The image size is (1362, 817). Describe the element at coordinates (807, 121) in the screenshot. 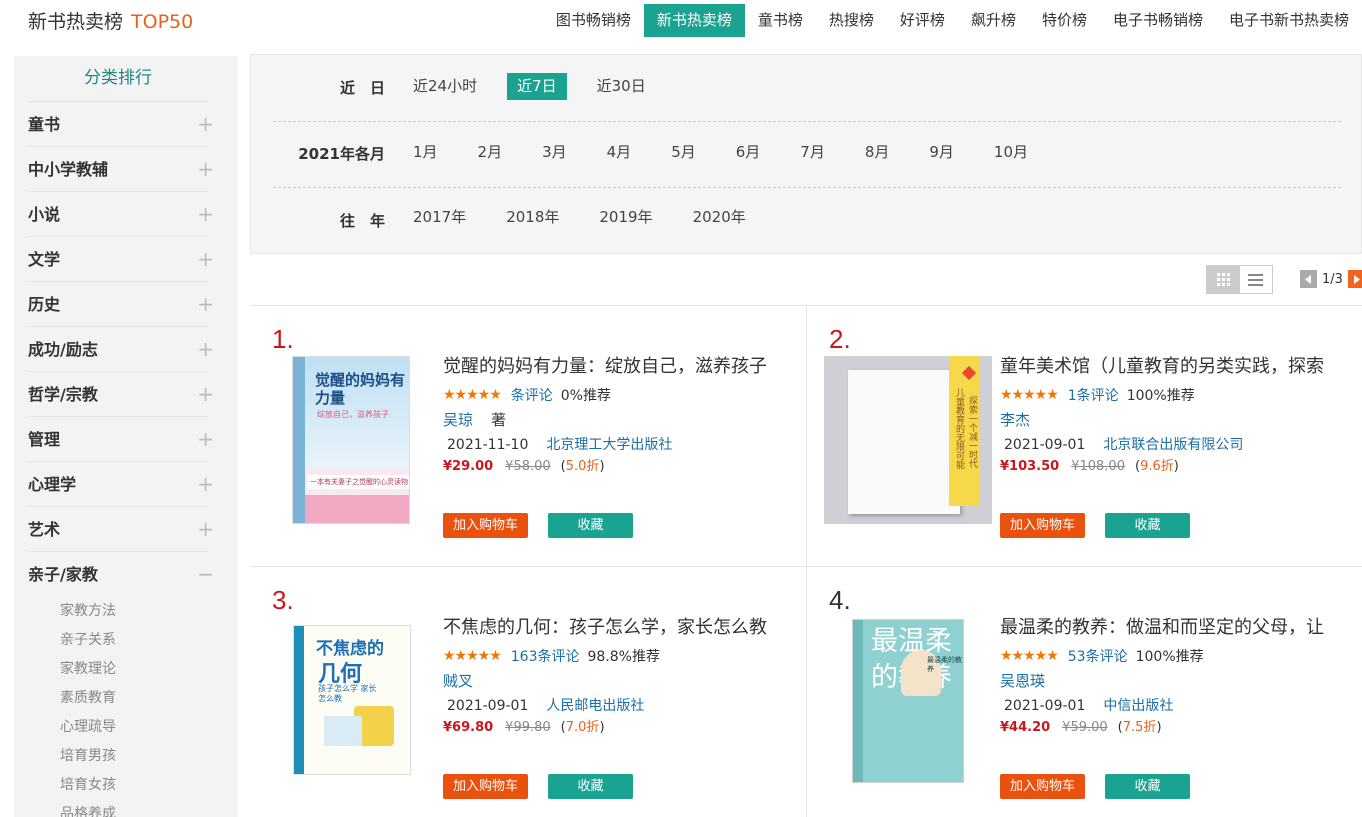

I see `divider` at that location.